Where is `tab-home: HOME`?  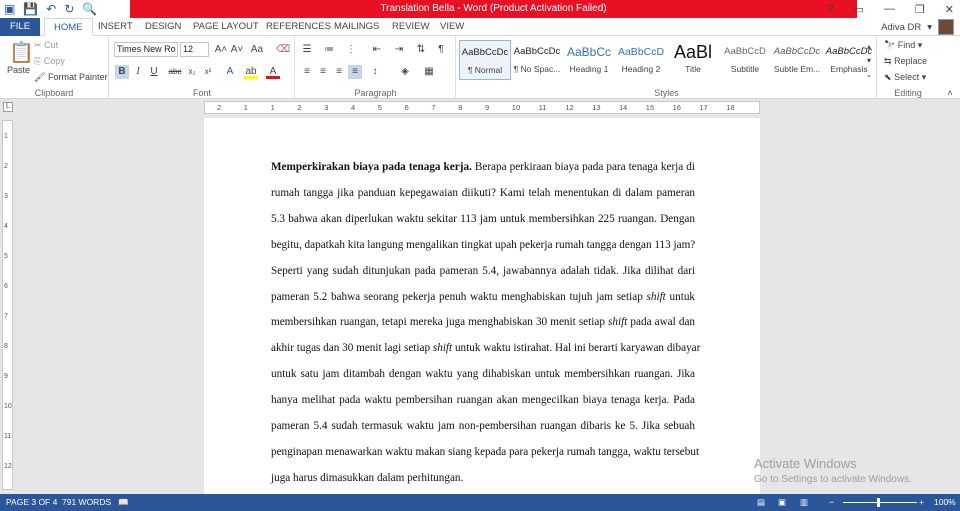
tab-home: HOME is located at coordinates (68, 27).